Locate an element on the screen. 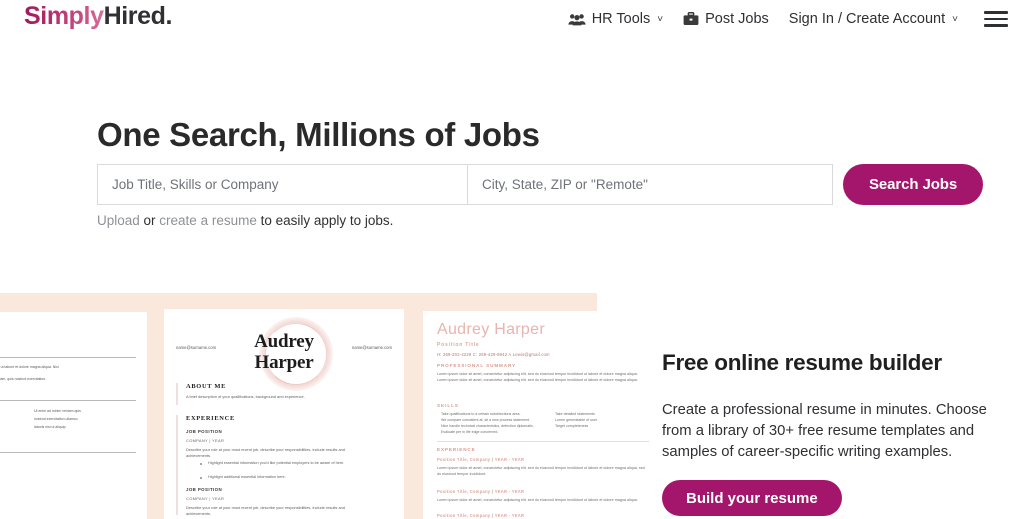  resume-section-heading: PROFESSIONAL SUMMARY is located at coordinates (476, 365).